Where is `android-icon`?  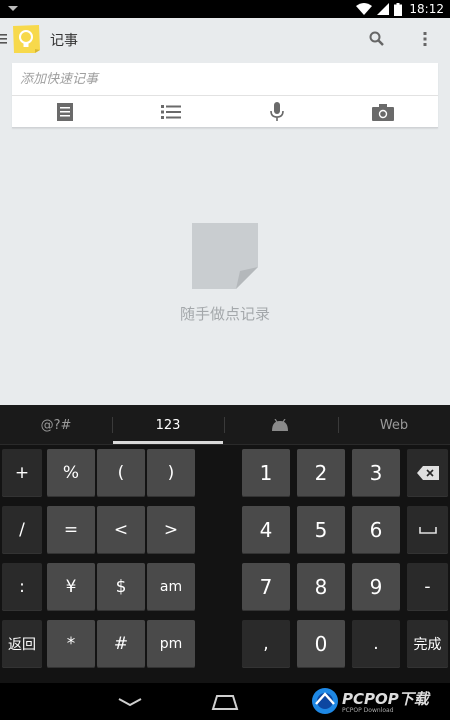 android-icon is located at coordinates (280, 425).